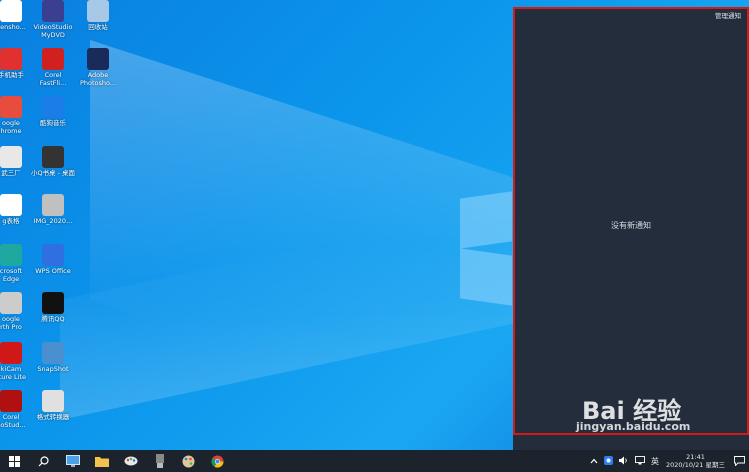 The image size is (749, 472). I want to click on taskbar-app-paint, so click(130, 461).